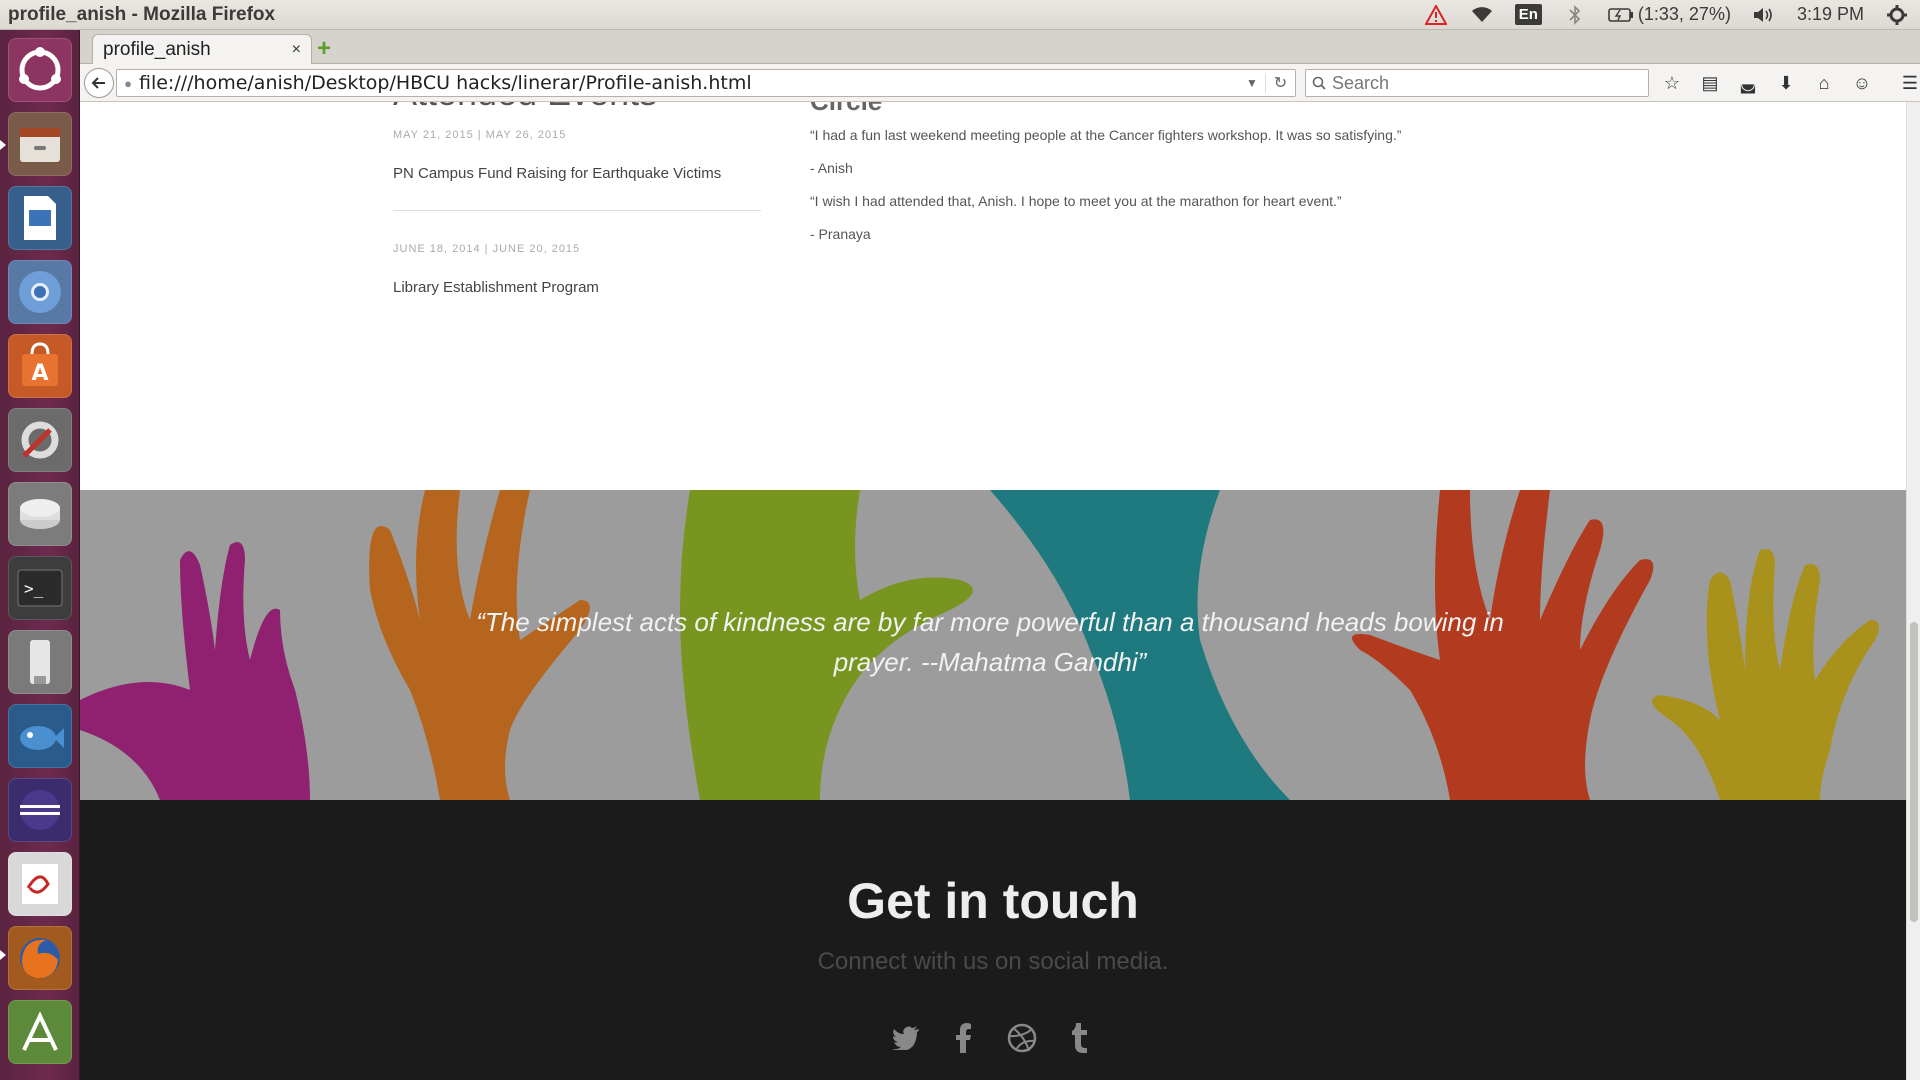 The height and width of the screenshot is (1080, 1920). What do you see at coordinates (1319, 83) in the screenshot?
I see `search-icon` at bounding box center [1319, 83].